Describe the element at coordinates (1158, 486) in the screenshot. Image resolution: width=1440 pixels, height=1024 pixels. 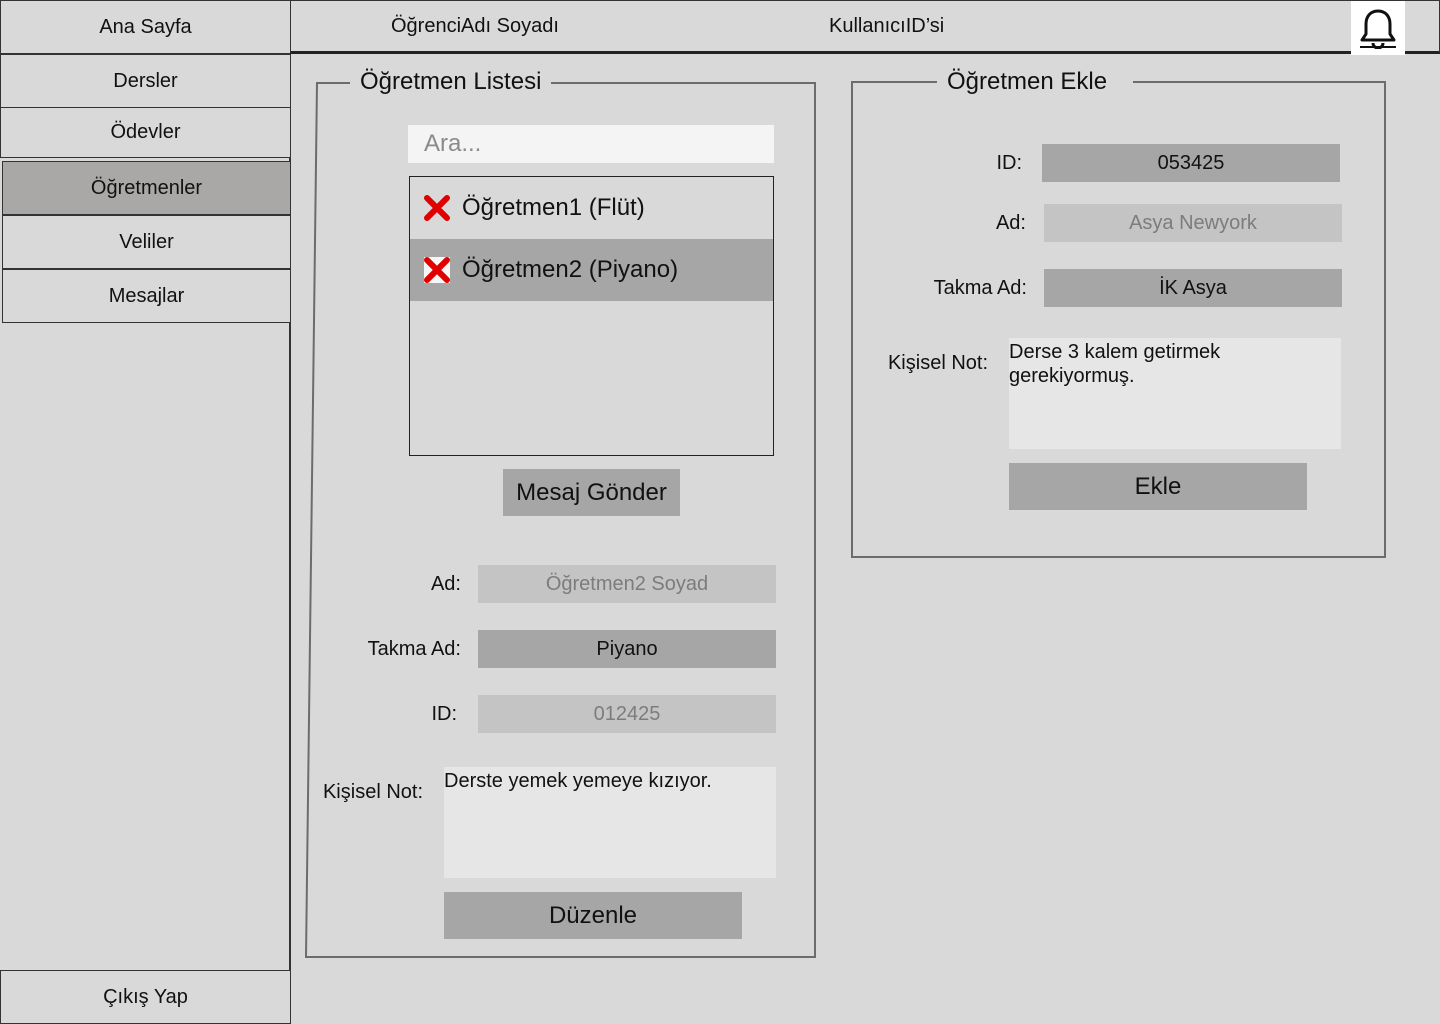
I see `add-button: Ekle` at that location.